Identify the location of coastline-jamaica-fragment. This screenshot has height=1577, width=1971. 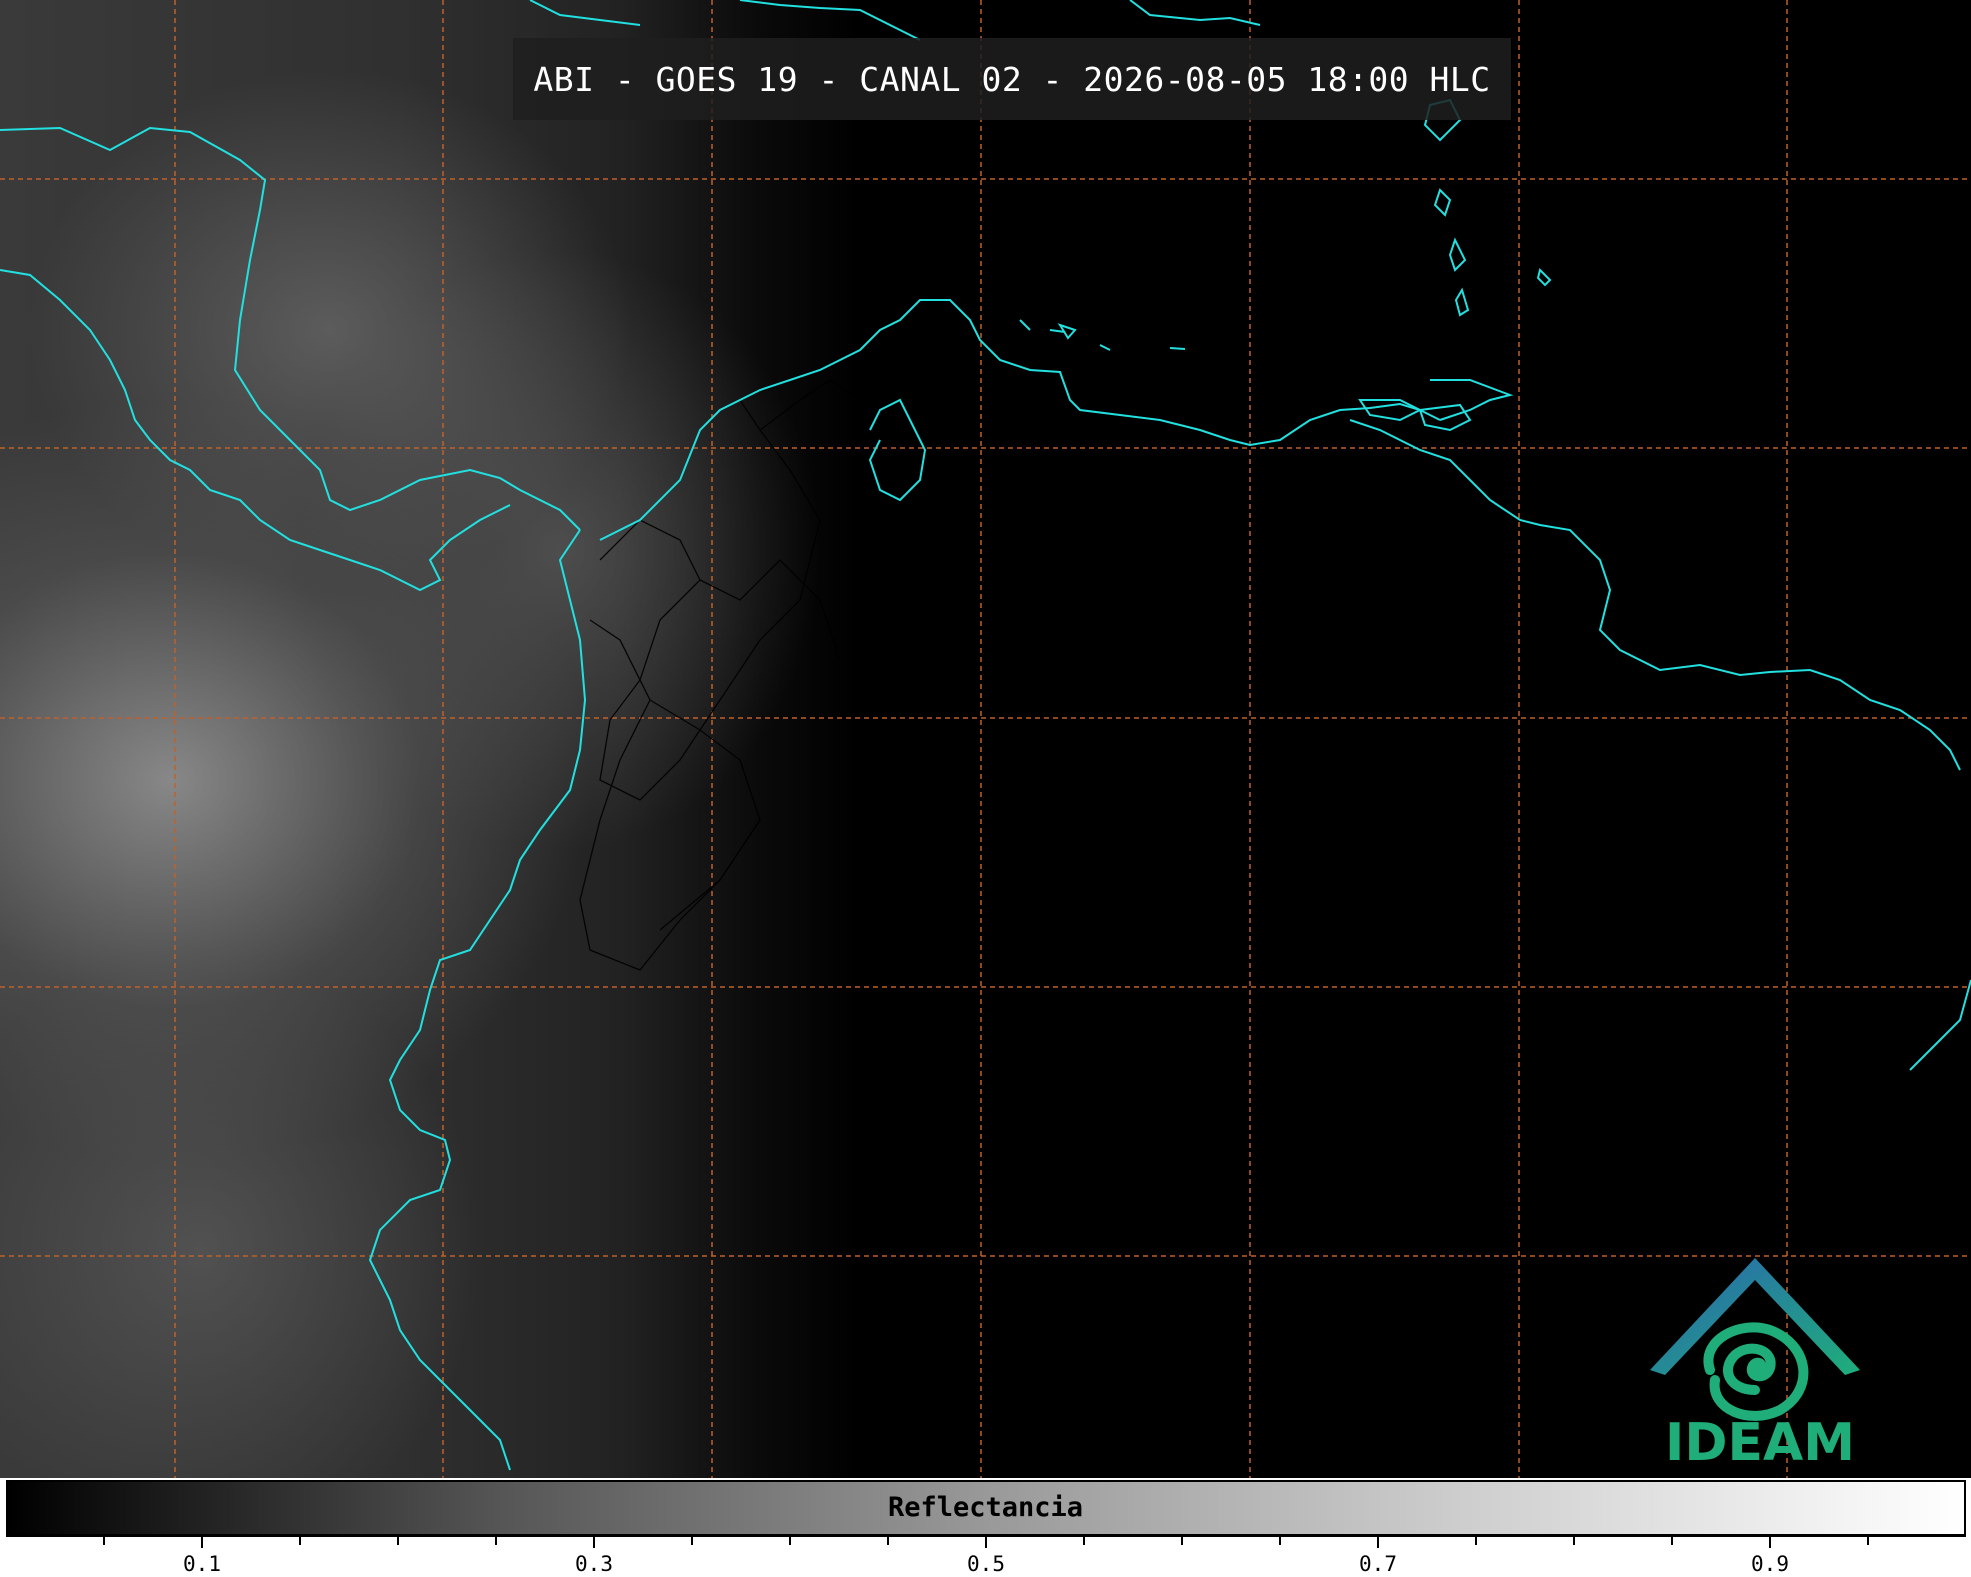
(830, 20).